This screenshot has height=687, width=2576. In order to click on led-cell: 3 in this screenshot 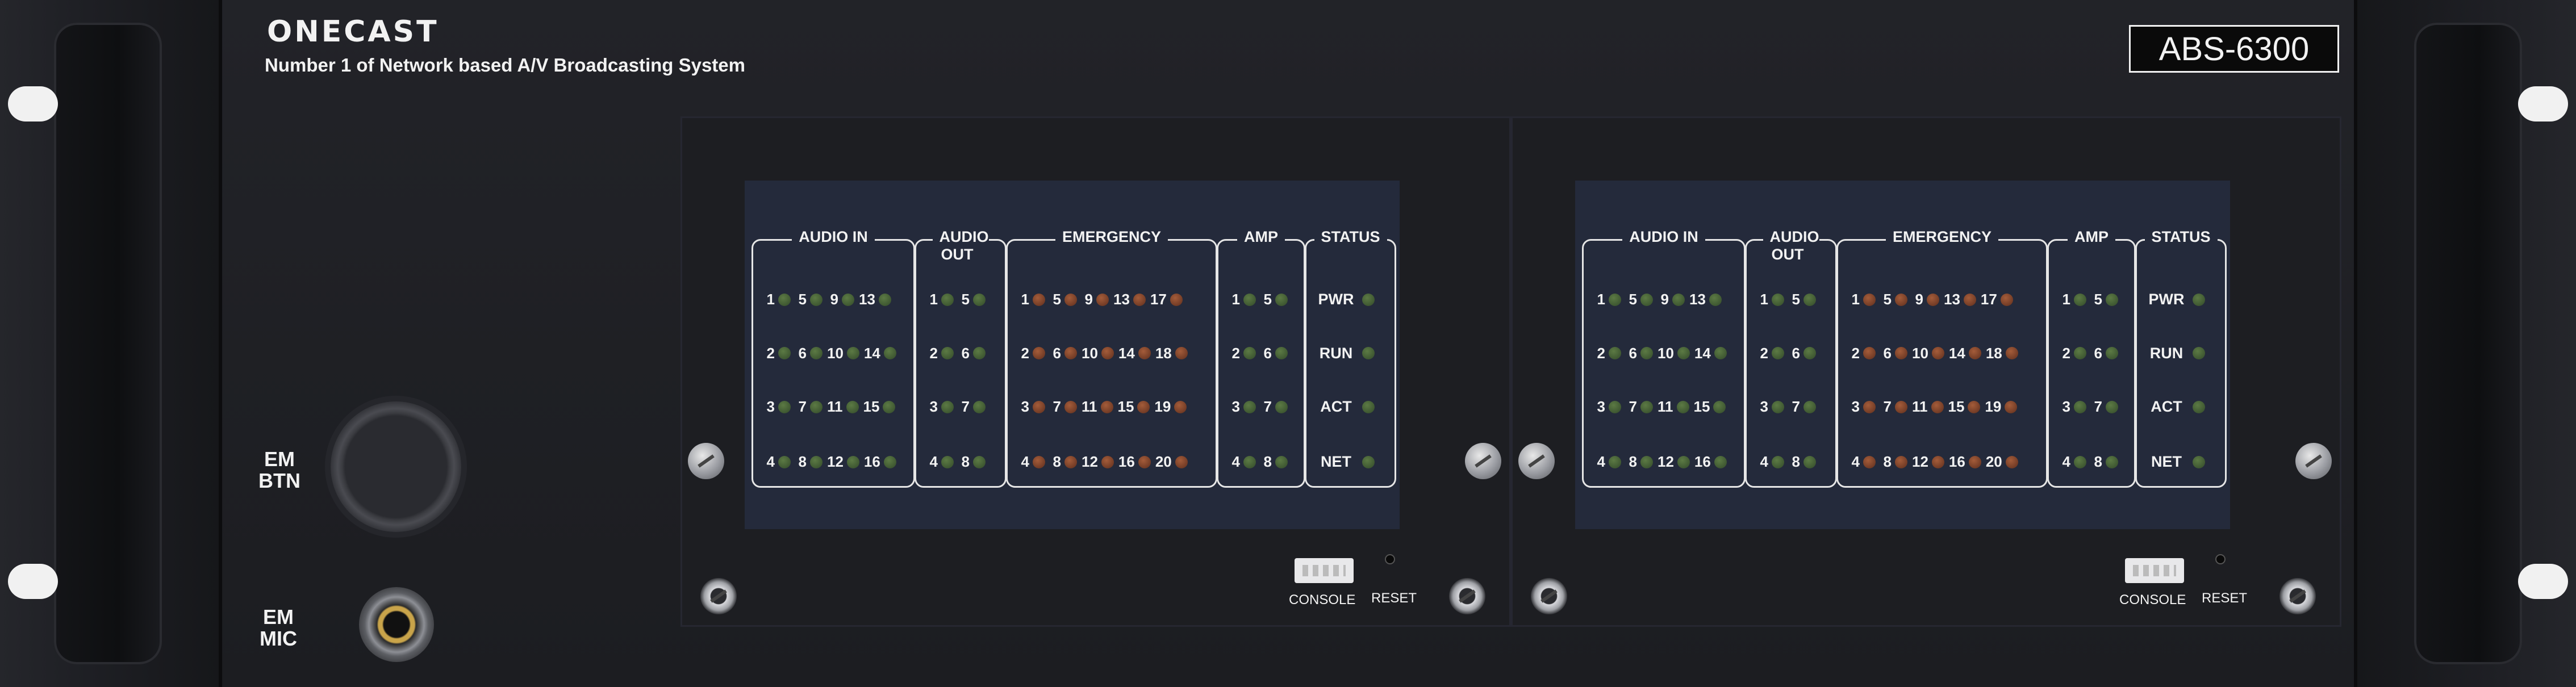, I will do `click(777, 407)`.